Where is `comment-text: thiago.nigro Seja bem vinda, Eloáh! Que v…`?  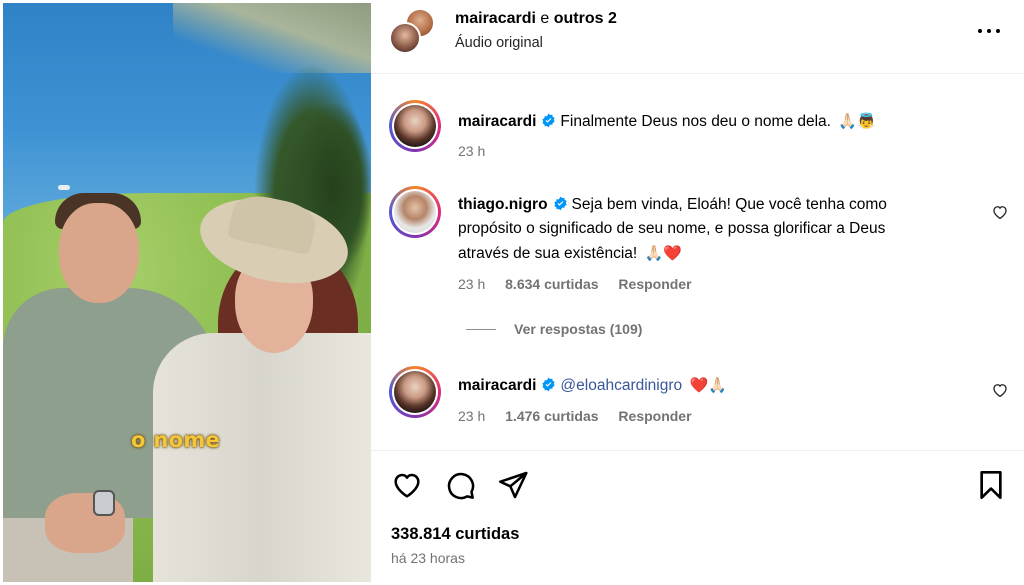
comment-text: thiago.nigro Seja bem vinda, Eloáh! Que v… is located at coordinates (672, 229).